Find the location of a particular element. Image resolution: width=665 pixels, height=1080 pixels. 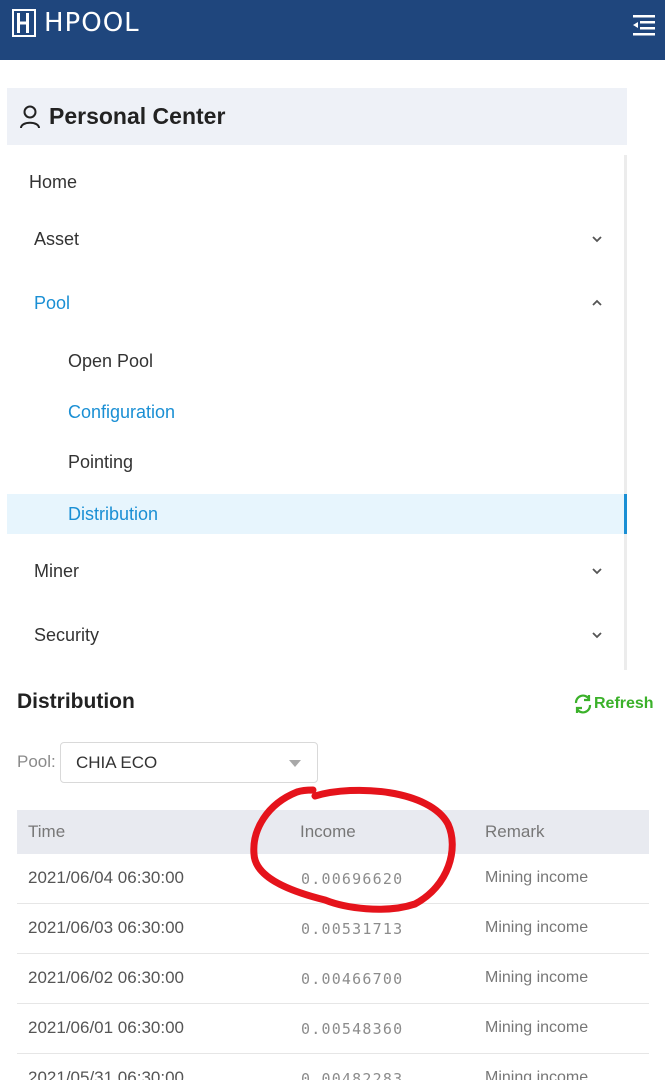

dropdown-arrow-icon is located at coordinates (295, 763).